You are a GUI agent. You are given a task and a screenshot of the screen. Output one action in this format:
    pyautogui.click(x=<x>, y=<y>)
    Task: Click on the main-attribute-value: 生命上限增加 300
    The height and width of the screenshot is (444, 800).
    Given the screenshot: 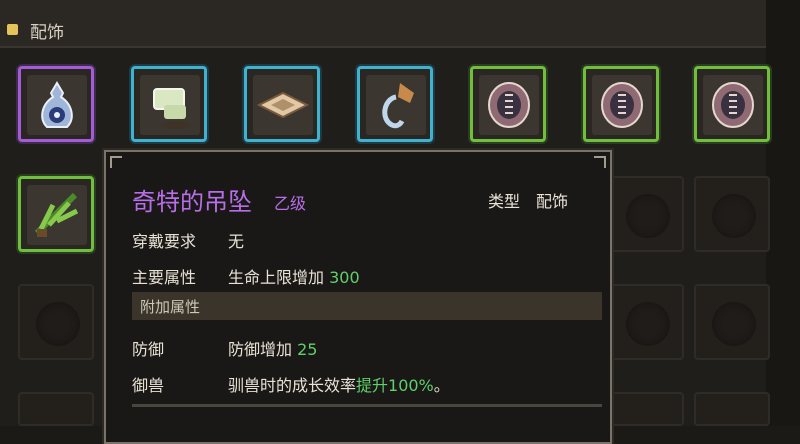 What is the action you would take?
    pyautogui.click(x=294, y=276)
    